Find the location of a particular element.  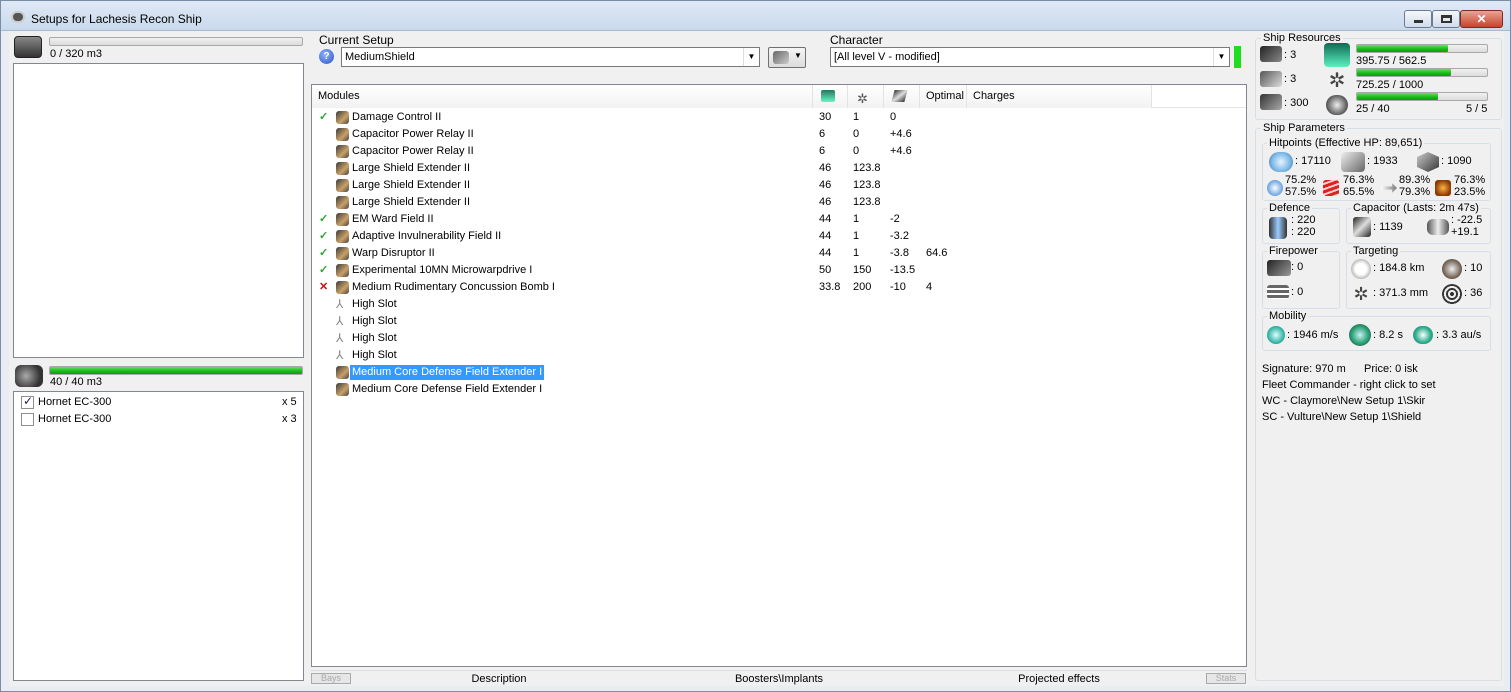

column-header-powergrid: ✲ is located at coordinates (866, 96).